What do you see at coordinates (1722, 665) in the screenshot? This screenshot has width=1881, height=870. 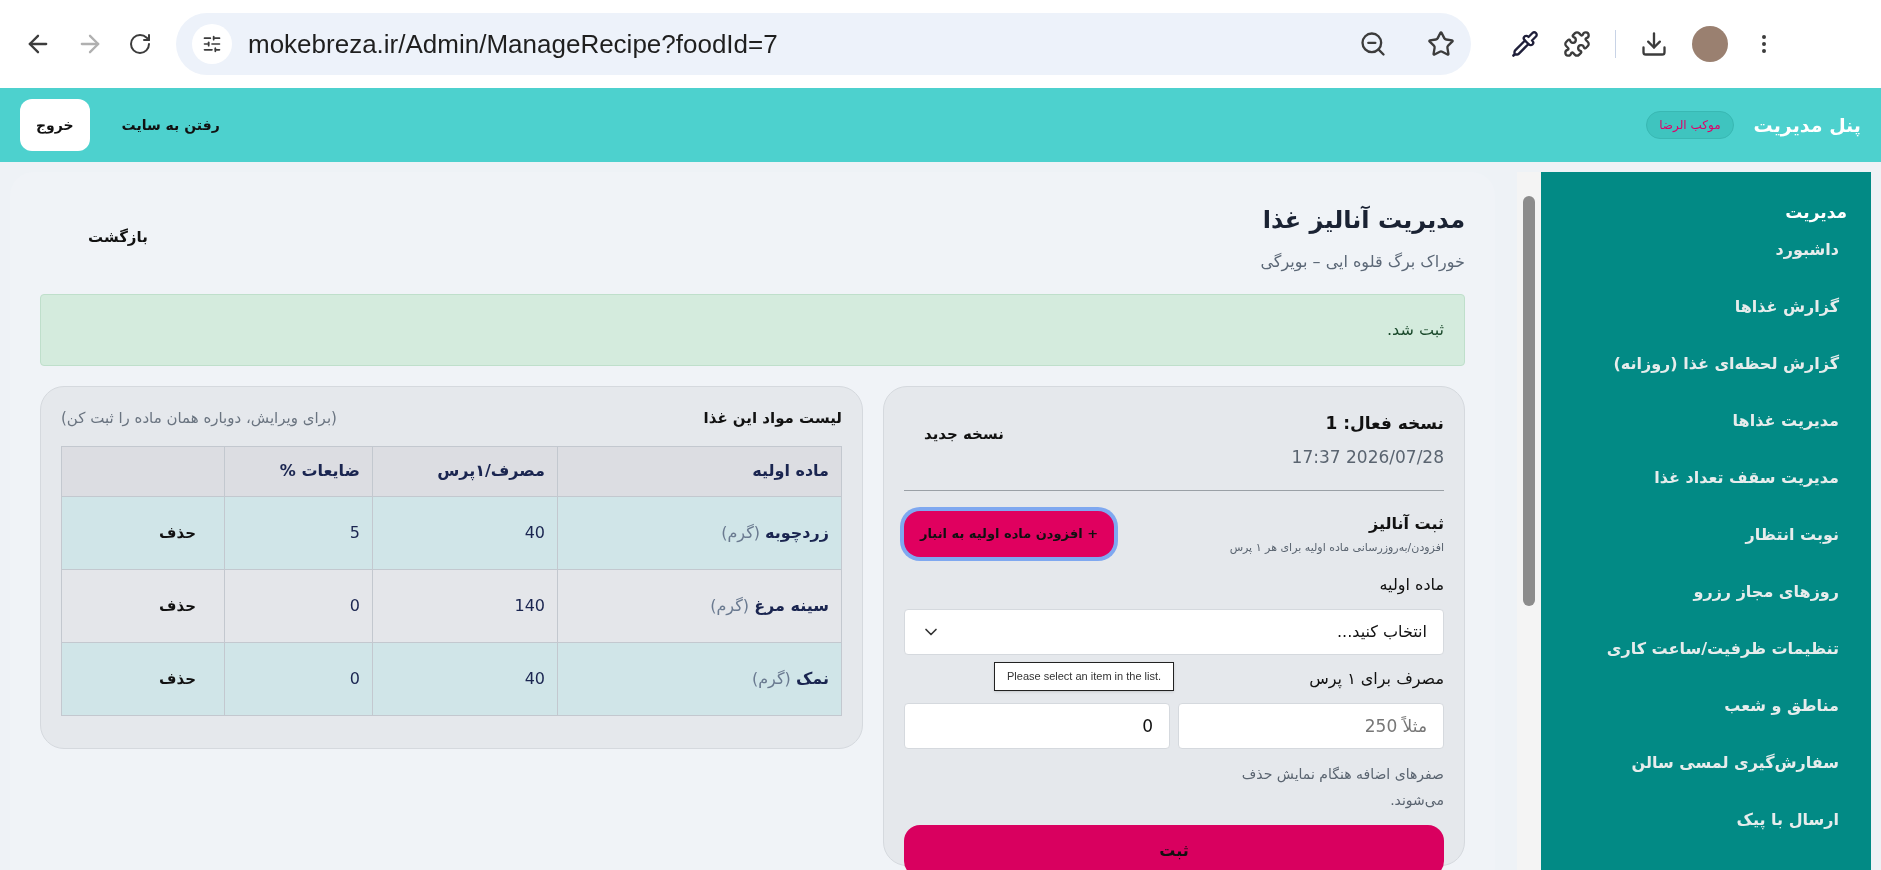 I see `sidebar-item: تنظیمات ظرفیت/ساعت کاری` at bounding box center [1722, 665].